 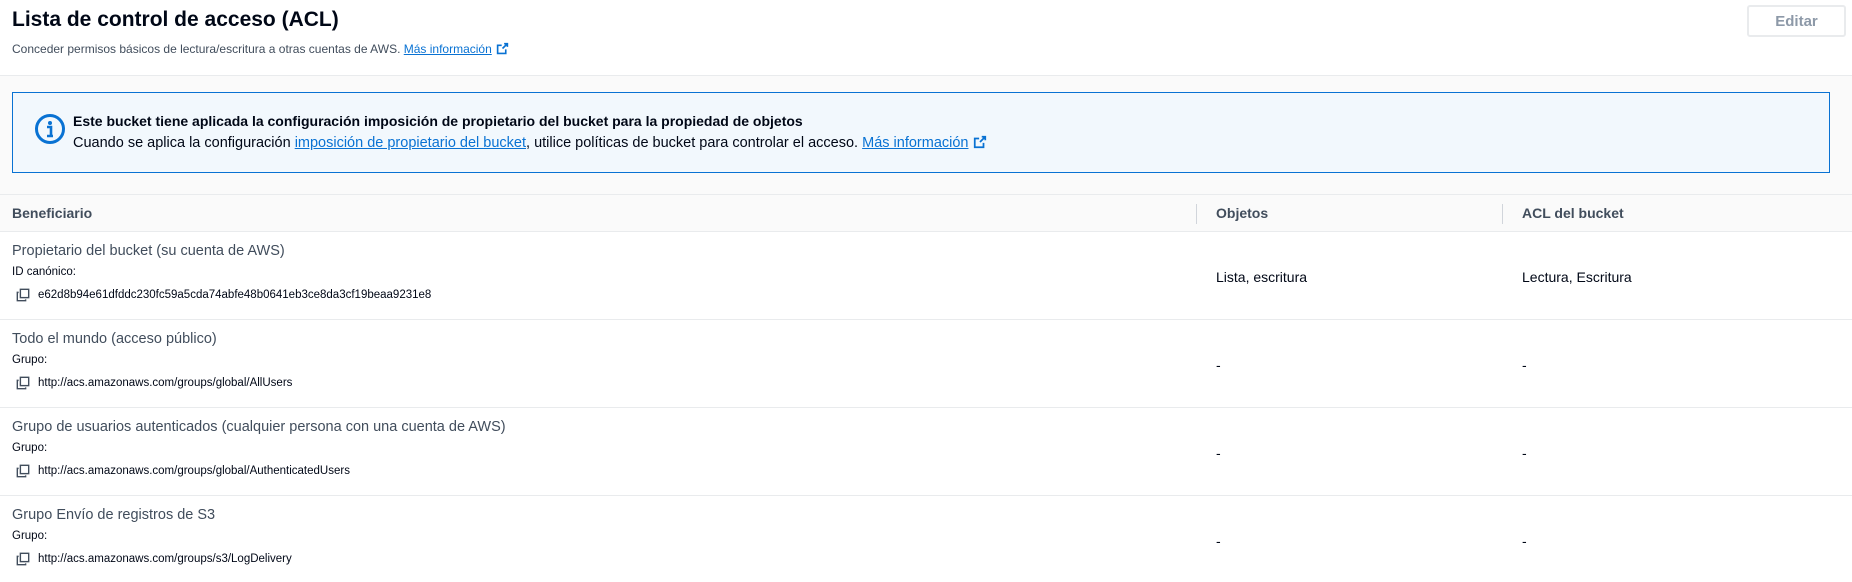 I want to click on page-title: Lista de control de acceso (ACL), so click(x=175, y=19).